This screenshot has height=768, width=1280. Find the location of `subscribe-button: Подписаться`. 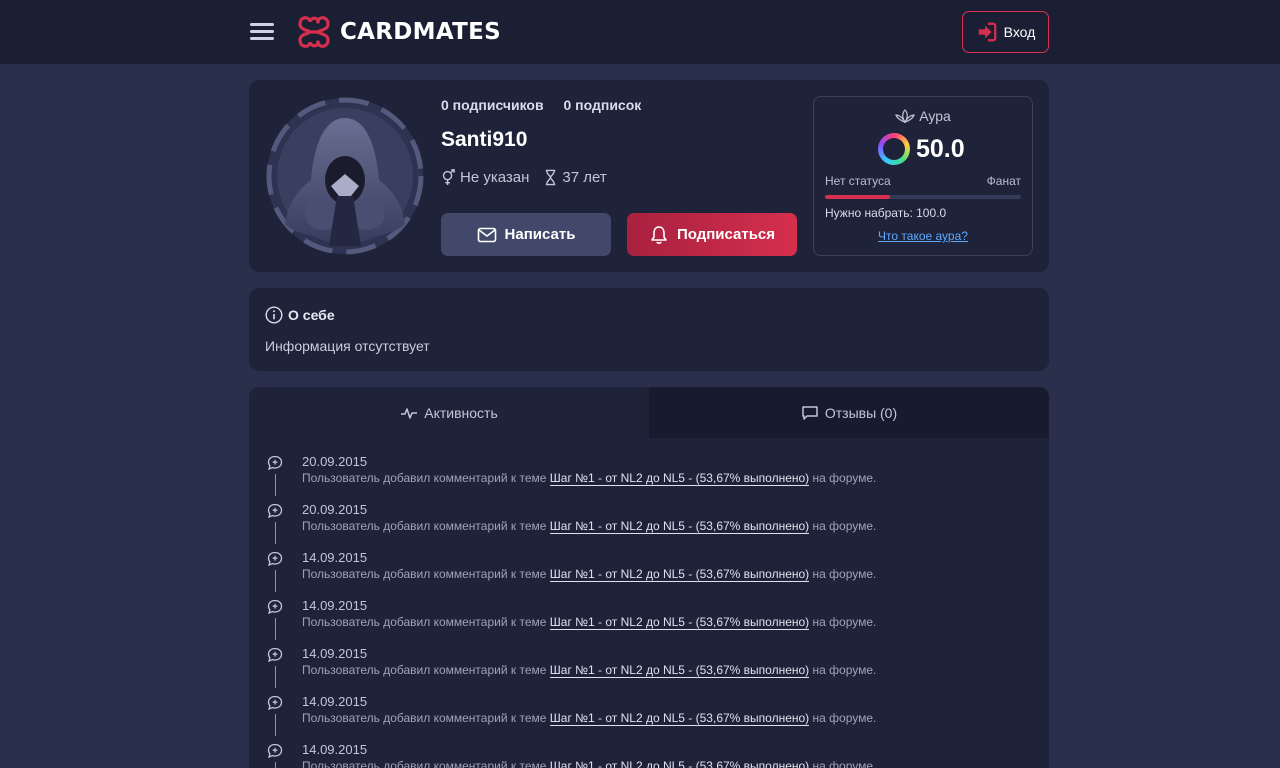

subscribe-button: Подписаться is located at coordinates (712, 234).